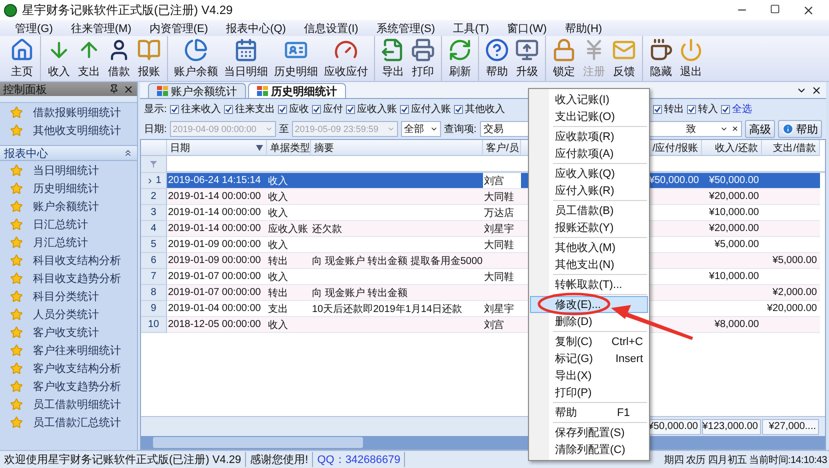  I want to click on row-number: 8, so click(154, 293).